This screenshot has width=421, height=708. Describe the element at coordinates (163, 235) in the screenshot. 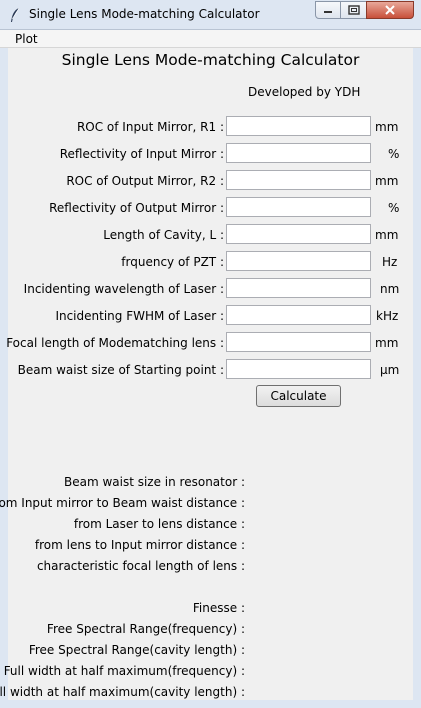

I see `label-cavity-length: Length of Cavity, L :` at that location.